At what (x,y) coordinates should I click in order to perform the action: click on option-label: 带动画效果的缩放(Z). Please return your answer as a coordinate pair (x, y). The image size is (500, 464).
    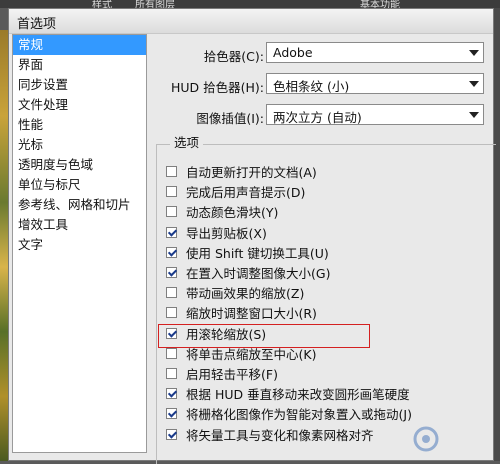
    Looking at the image, I should click on (245, 294).